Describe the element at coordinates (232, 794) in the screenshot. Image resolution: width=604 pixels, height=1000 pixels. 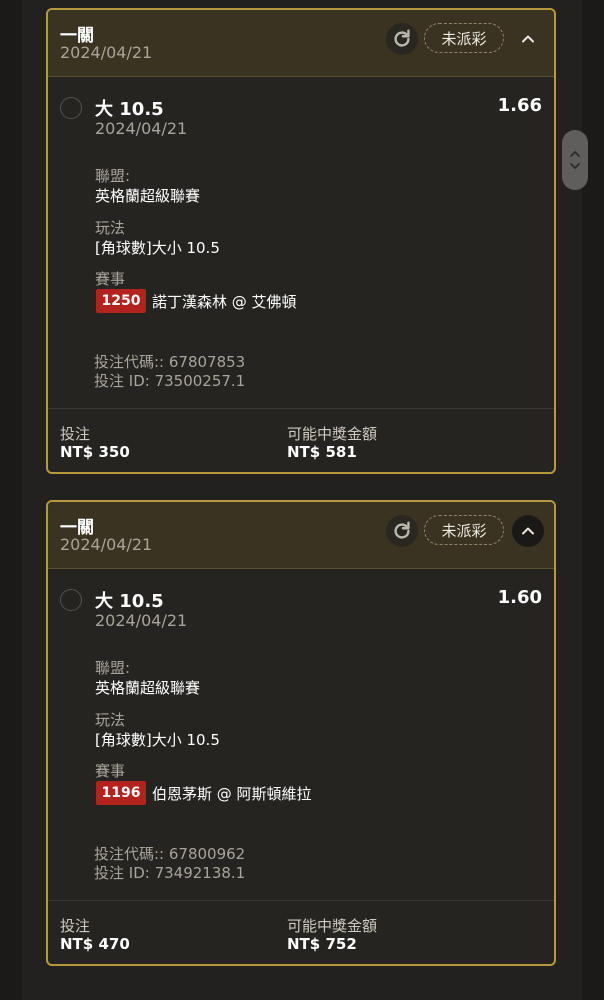
I see `match-name: 伯恩茅斯 @ 阿斯頓維拉` at that location.